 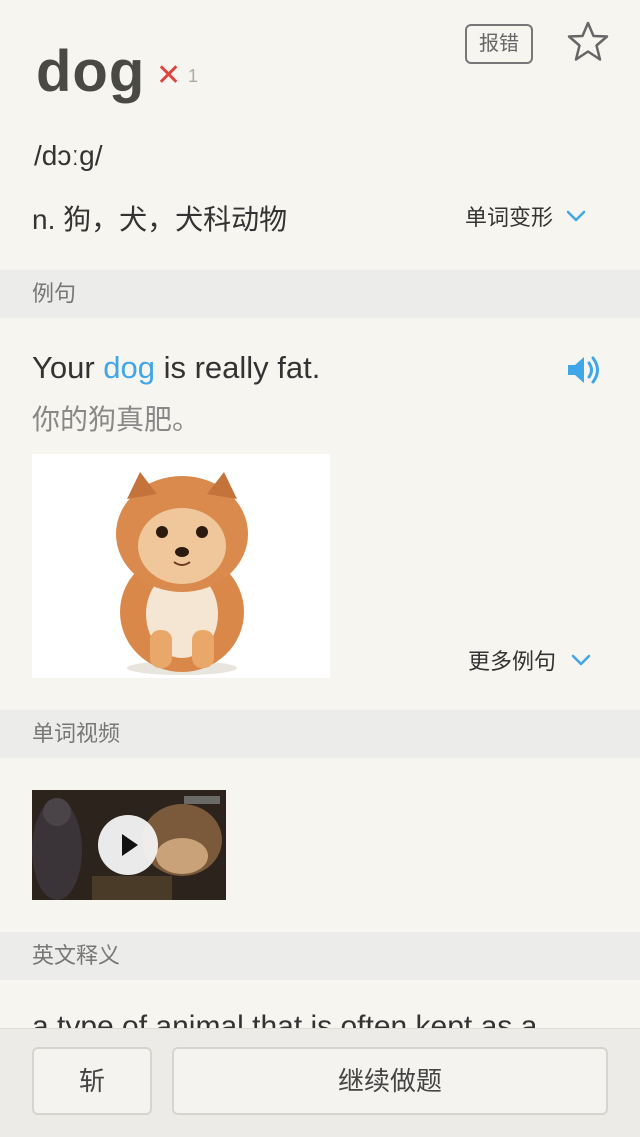 What do you see at coordinates (320, 294) in the screenshot?
I see `section-header-examples: 例句` at bounding box center [320, 294].